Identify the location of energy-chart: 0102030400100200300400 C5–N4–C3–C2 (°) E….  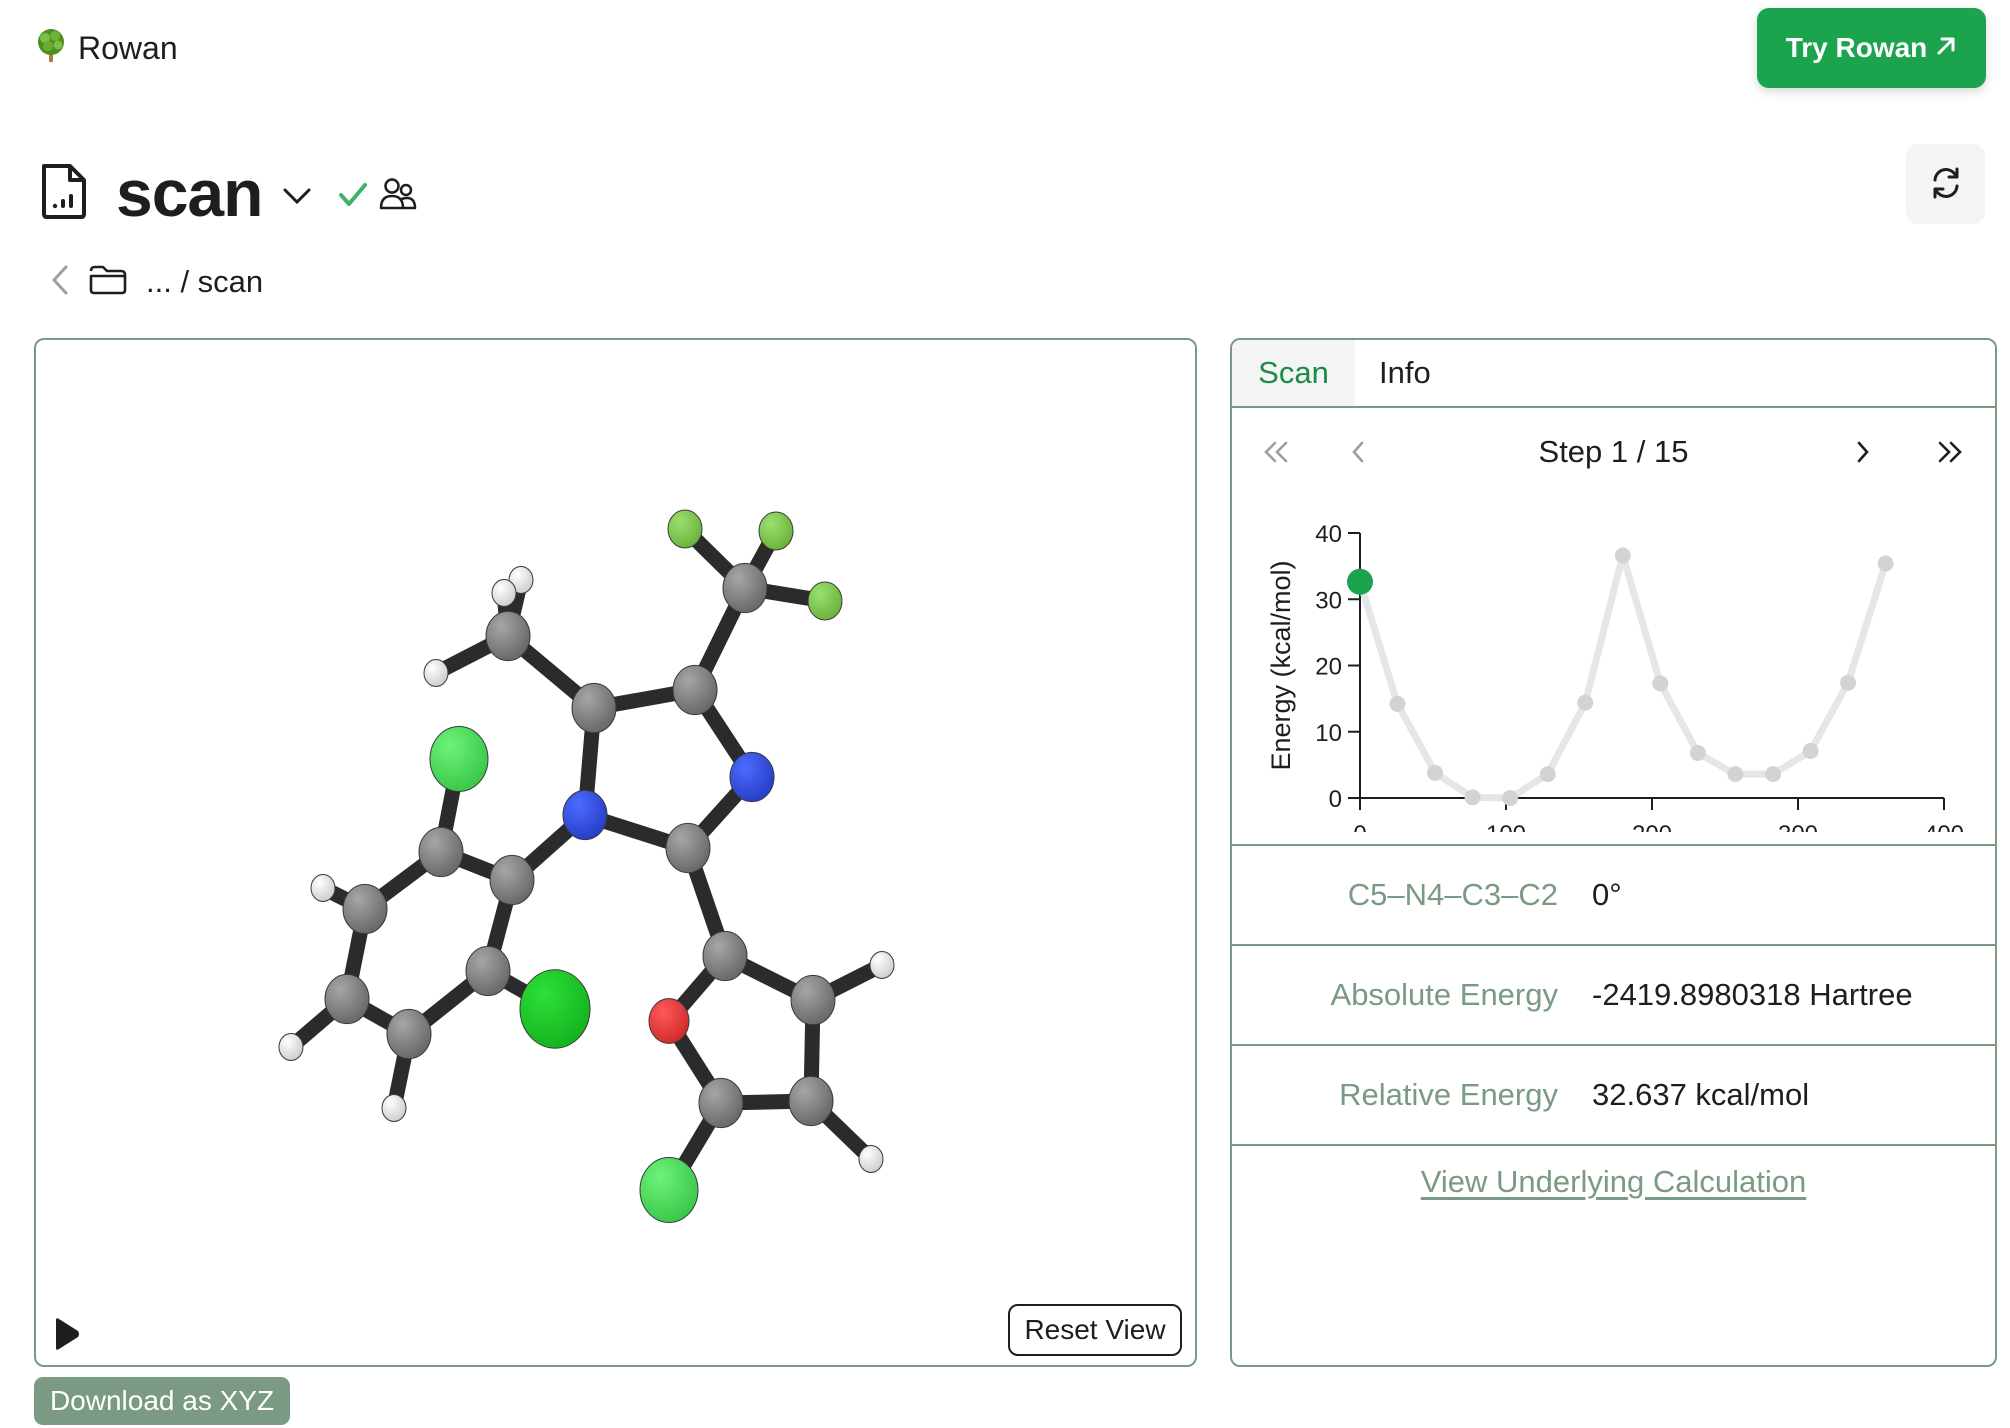
(1614, 662).